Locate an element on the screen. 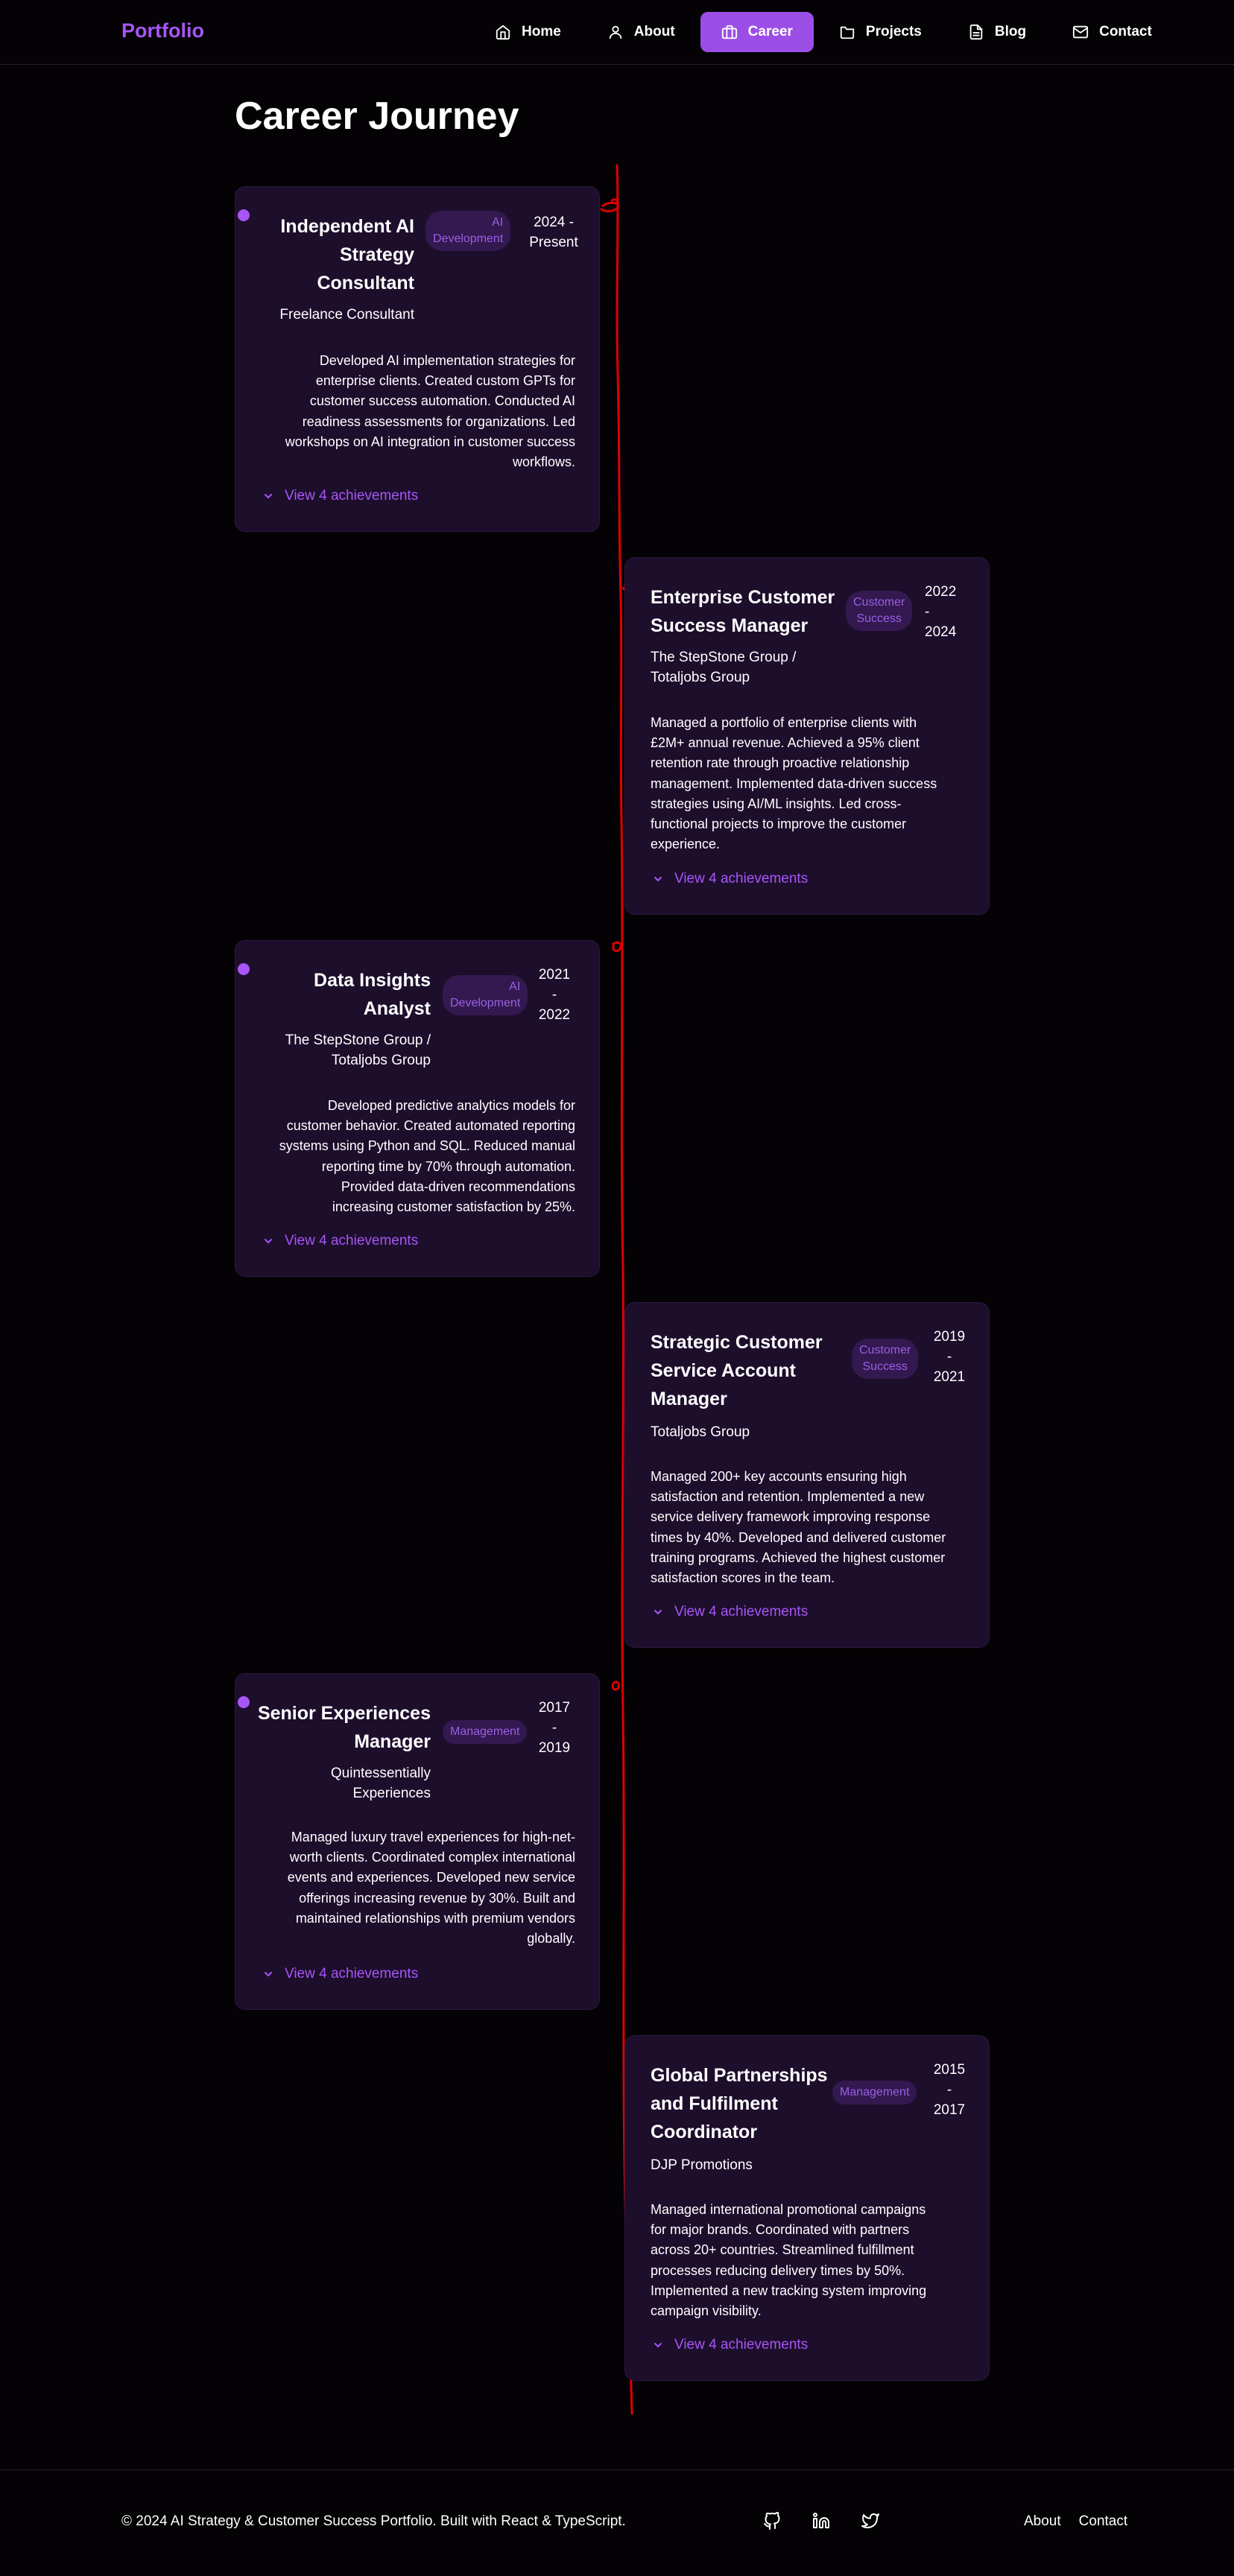 This screenshot has width=1234, height=2576. date-range: 2021 - 2022 is located at coordinates (554, 995).